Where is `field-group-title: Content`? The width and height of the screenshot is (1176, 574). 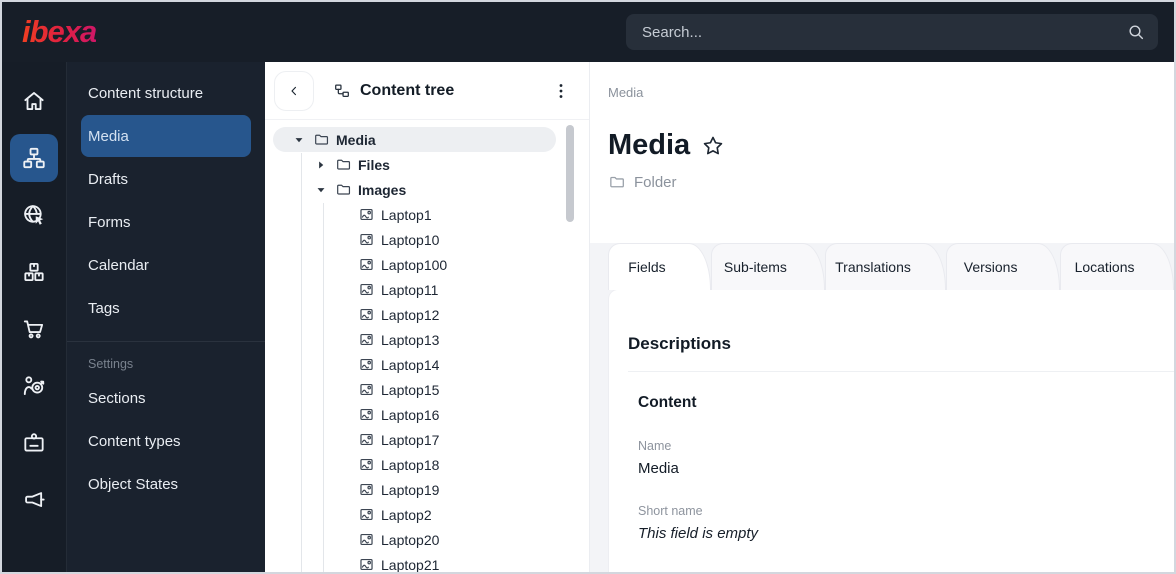
field-group-title: Content is located at coordinates (667, 402).